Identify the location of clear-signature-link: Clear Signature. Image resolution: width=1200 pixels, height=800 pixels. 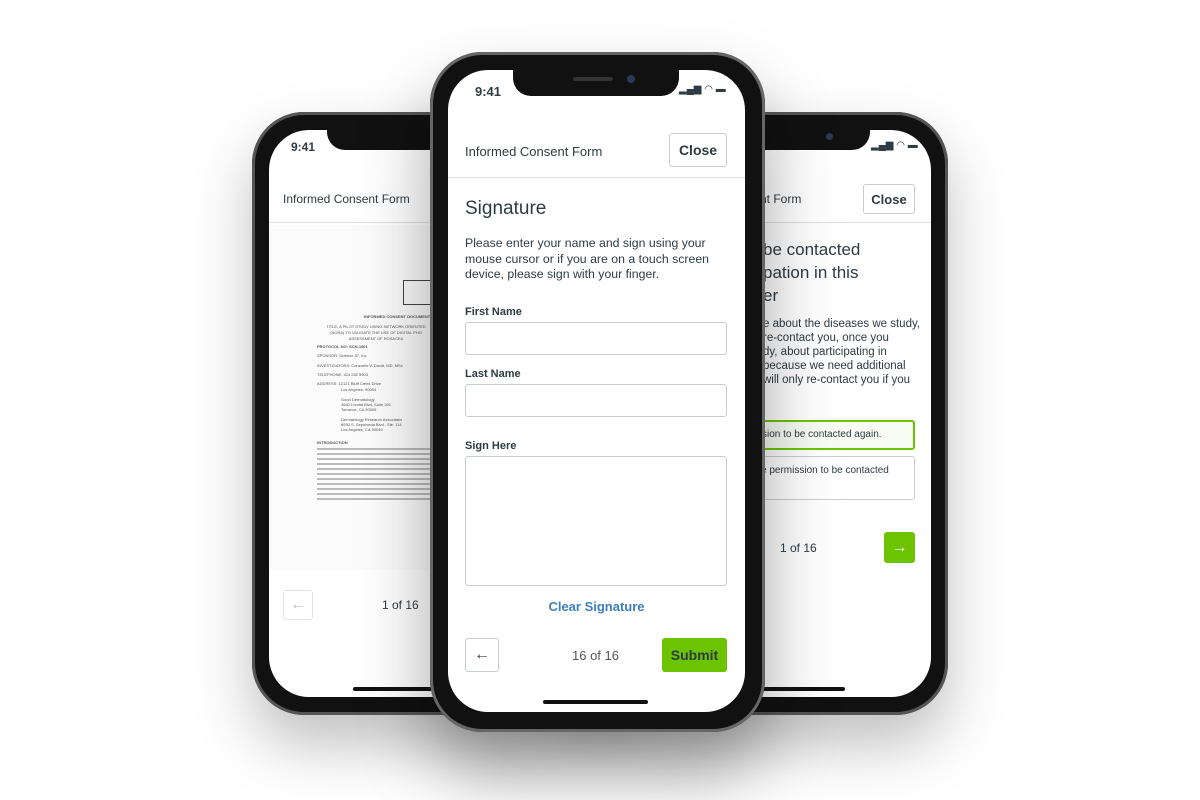
(596, 606).